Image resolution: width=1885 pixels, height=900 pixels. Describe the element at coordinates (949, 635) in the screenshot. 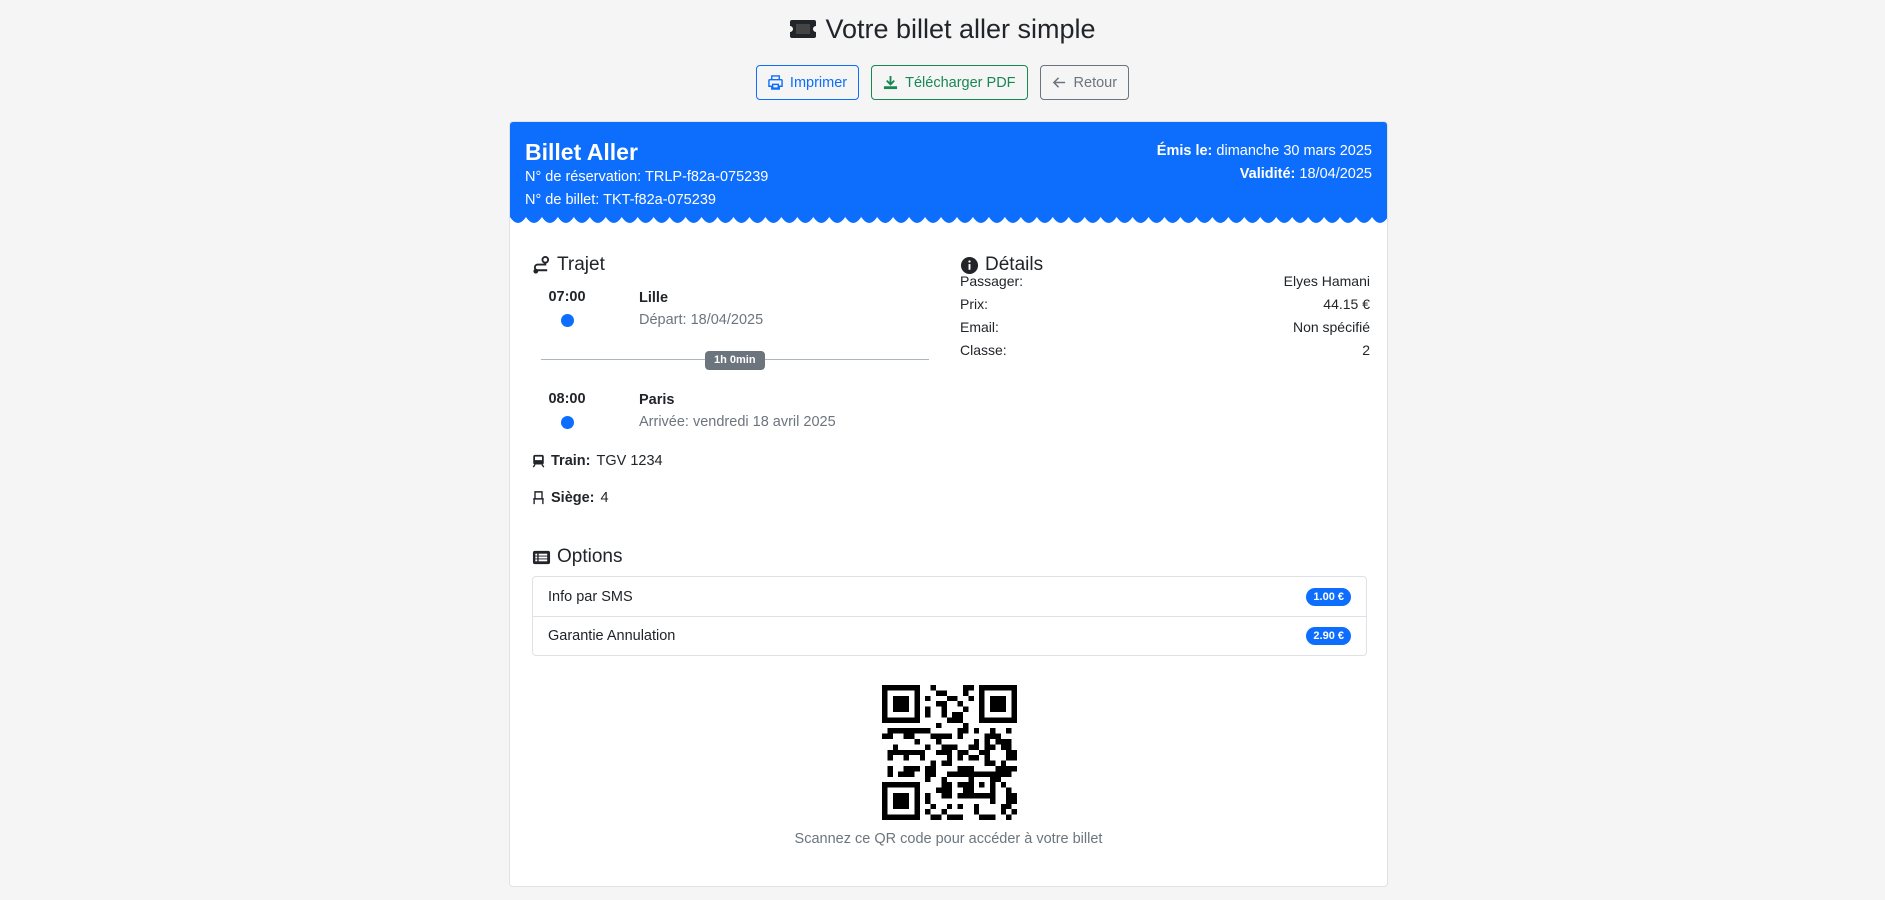

I see `list-item: Garantie Annulation 2.90 €` at that location.